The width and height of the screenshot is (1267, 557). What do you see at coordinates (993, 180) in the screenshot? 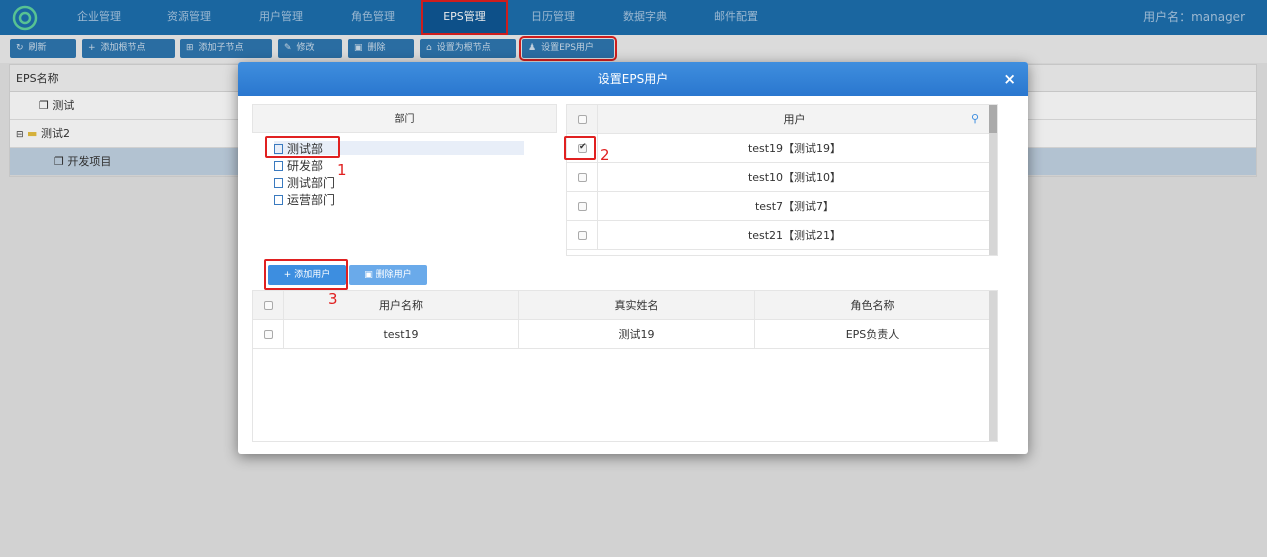
I see `user-grid-scrollbar` at bounding box center [993, 180].